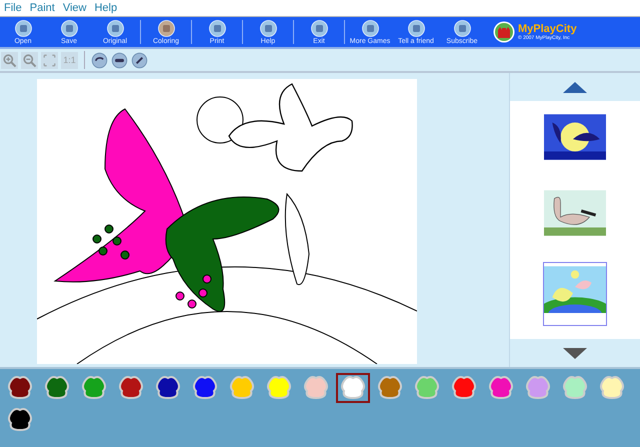 Image resolution: width=640 pixels, height=447 pixels. I want to click on menu-item: View, so click(74, 8).